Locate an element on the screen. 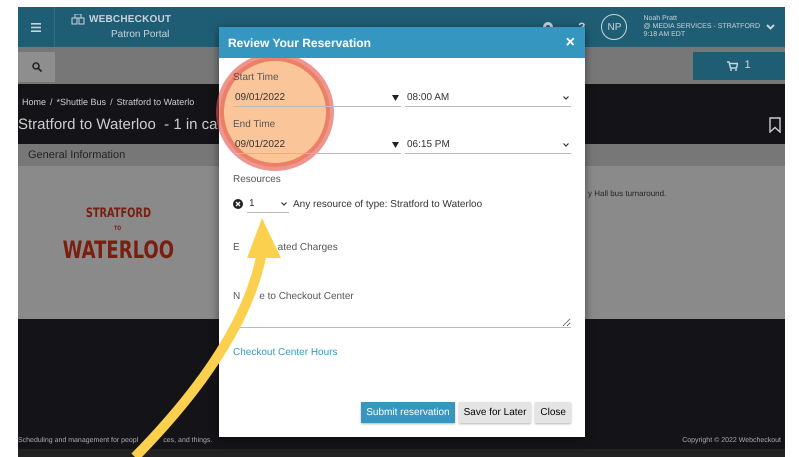 The image size is (799, 457). secondary-button: Save for Later is located at coordinates (495, 412).